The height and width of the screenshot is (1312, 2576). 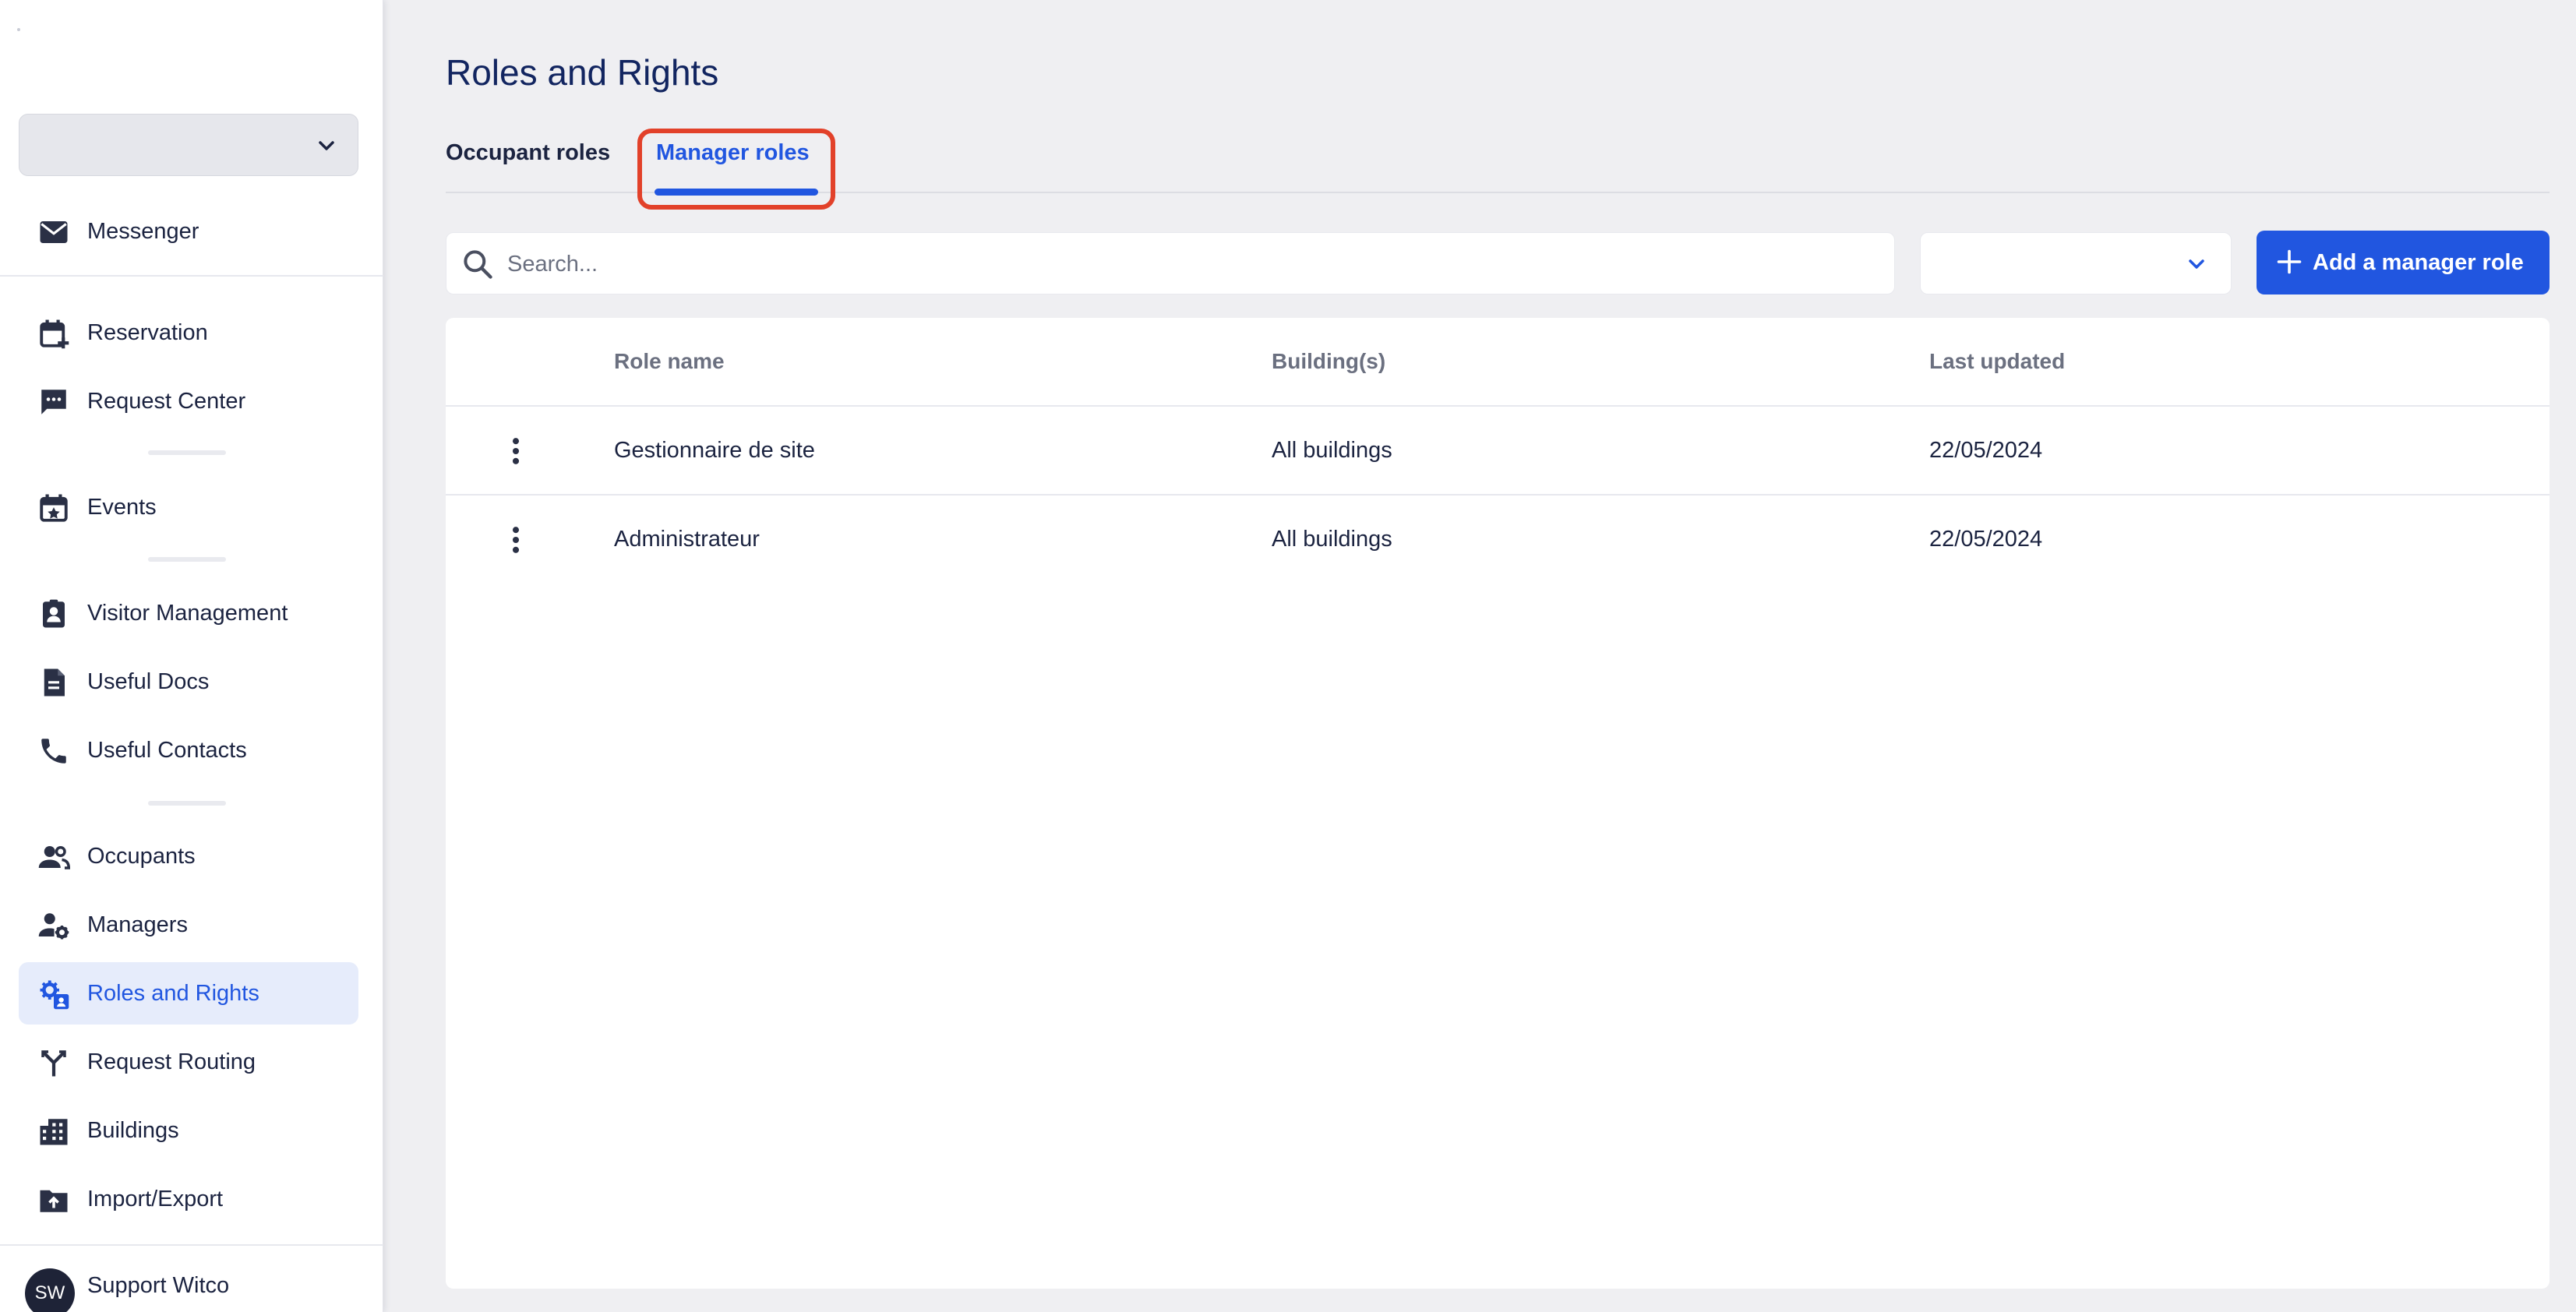 I want to click on sidebar-item-label: Managers, so click(x=137, y=924).